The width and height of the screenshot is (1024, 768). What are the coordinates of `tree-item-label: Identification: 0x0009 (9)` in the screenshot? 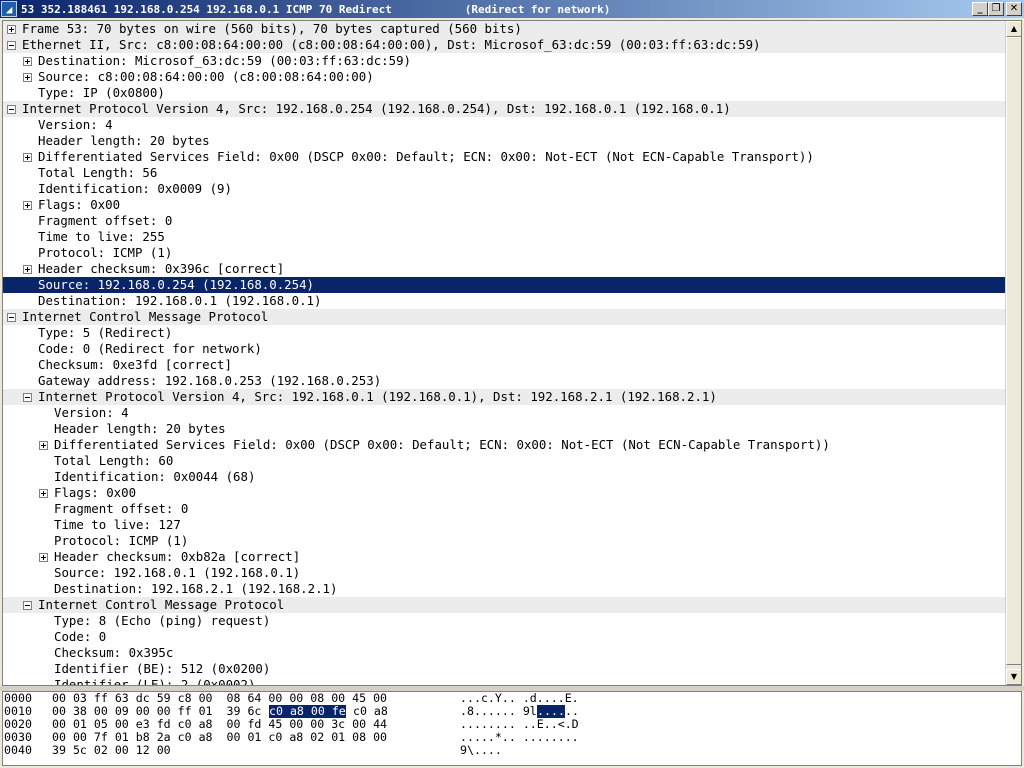 It's located at (135, 188).